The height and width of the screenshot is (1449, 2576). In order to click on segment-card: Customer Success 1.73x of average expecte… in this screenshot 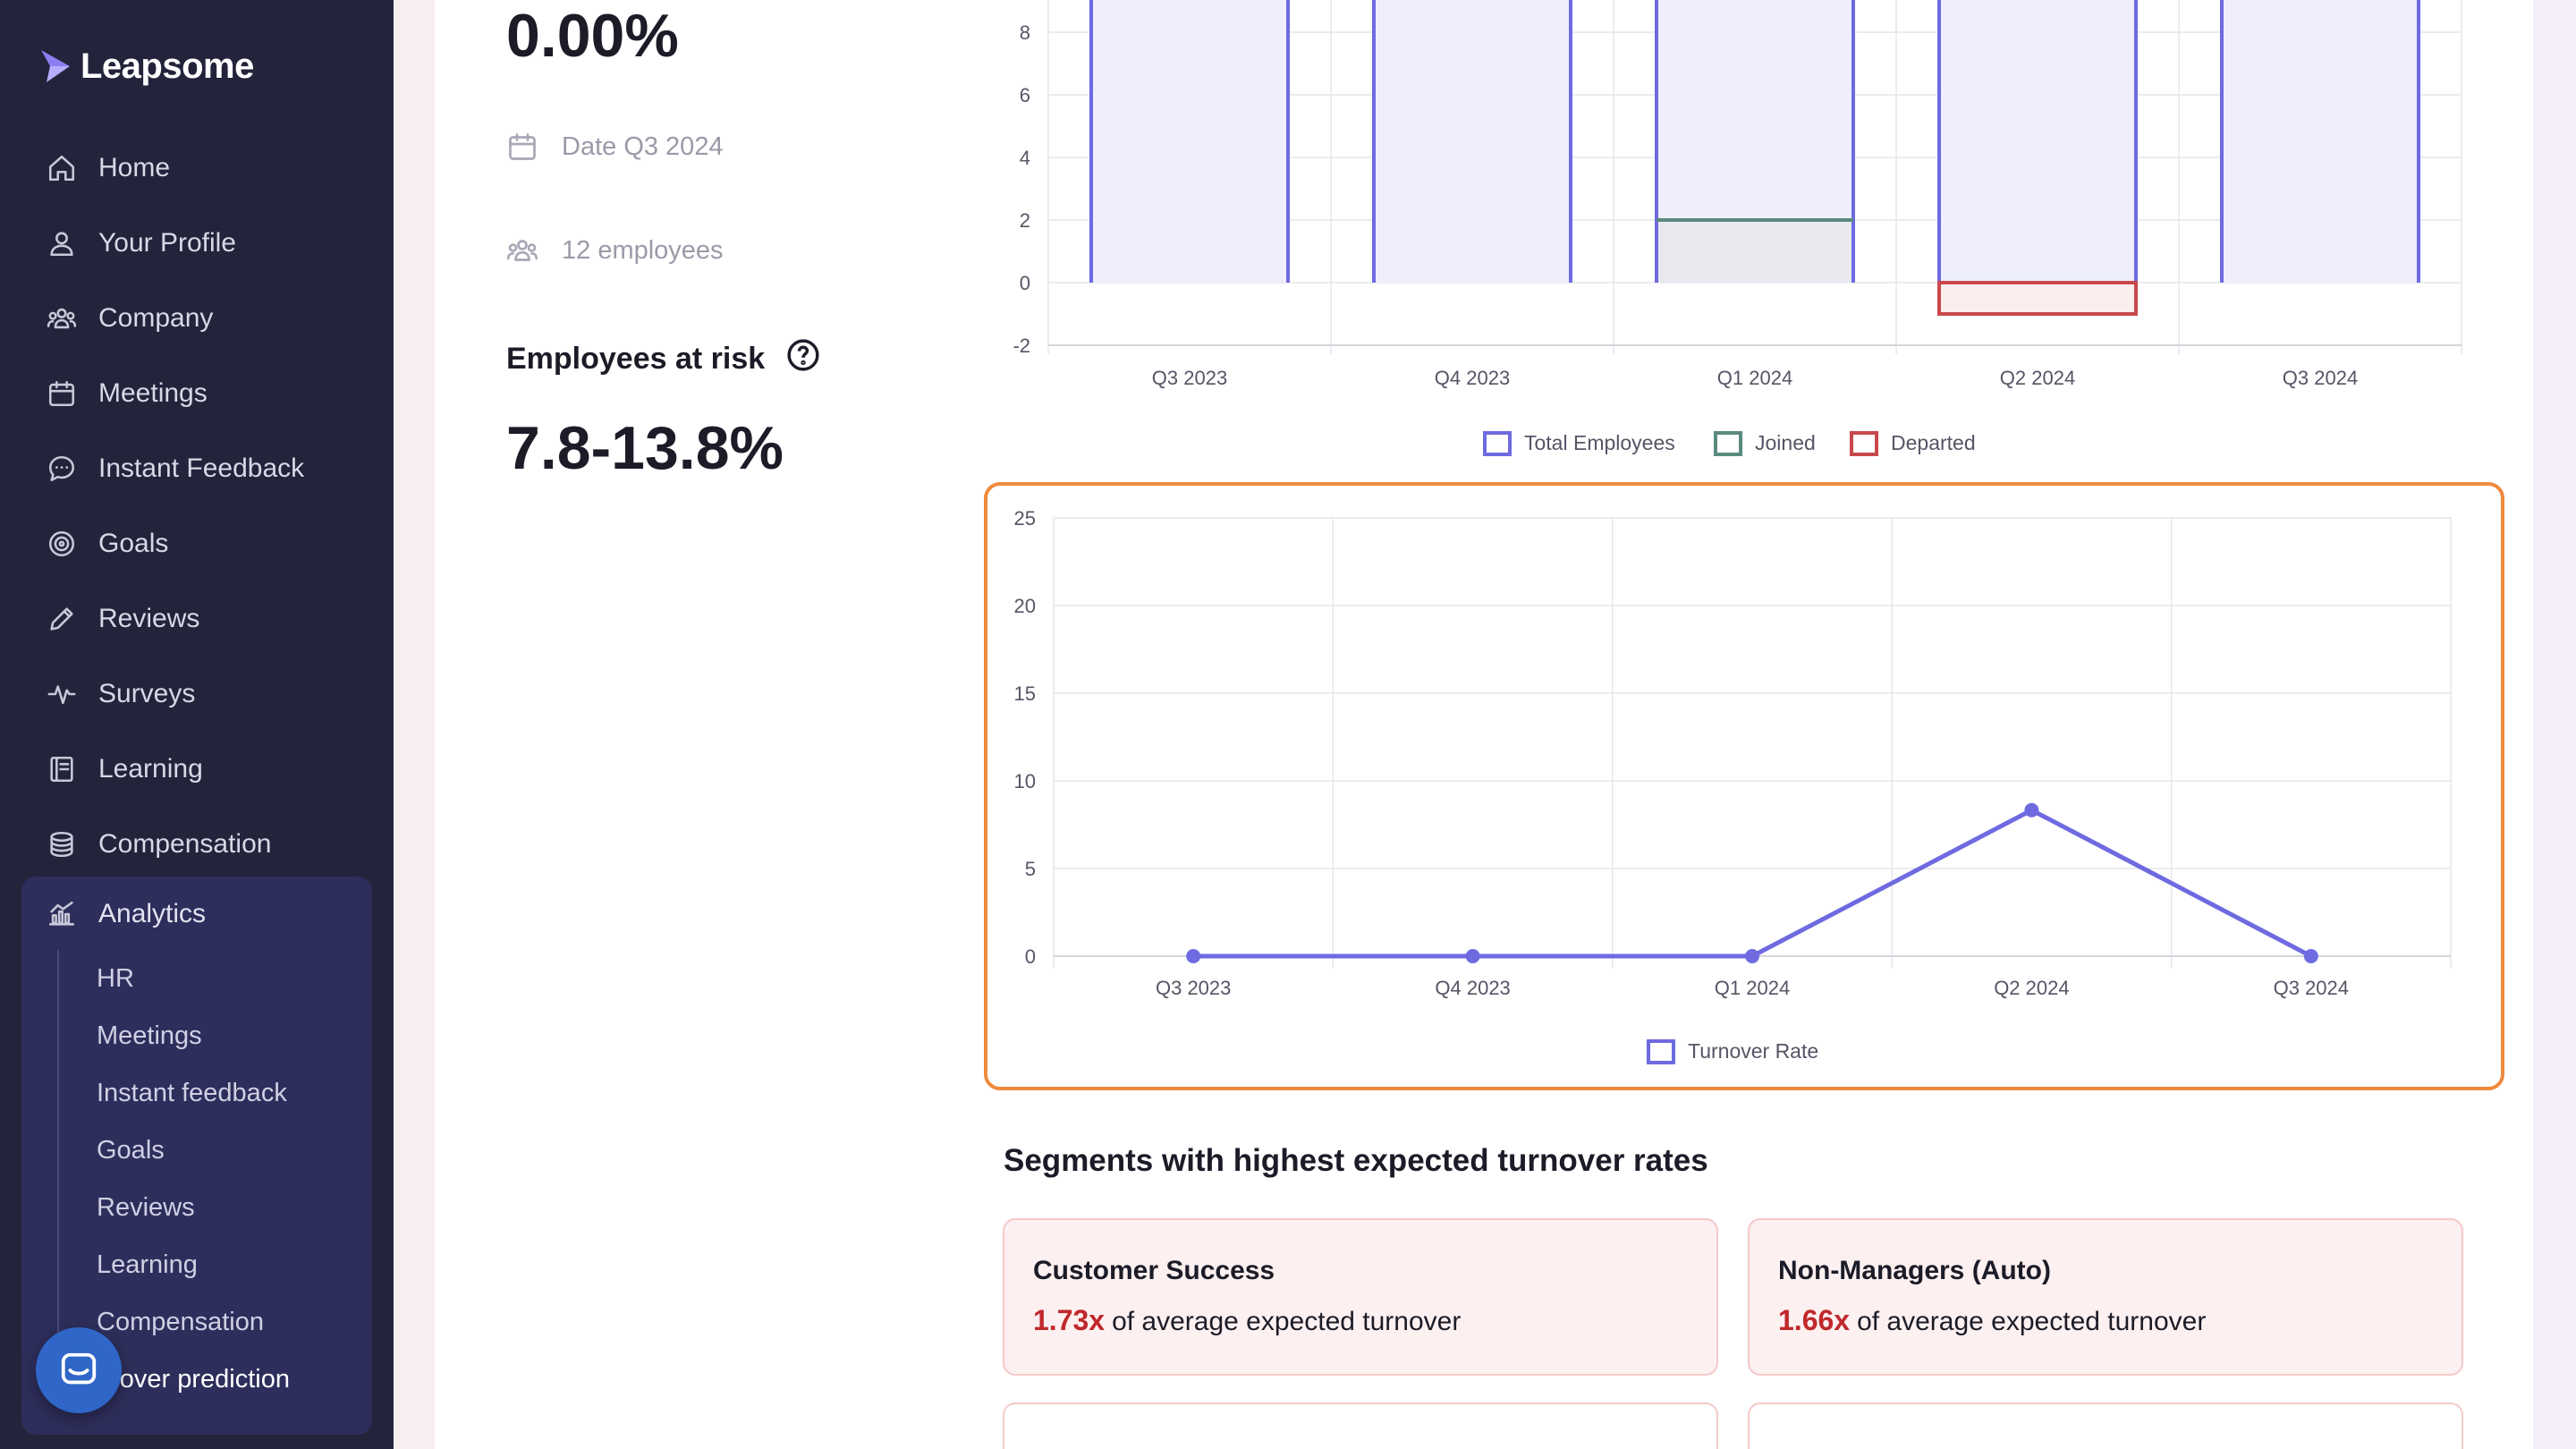, I will do `click(1360, 1297)`.